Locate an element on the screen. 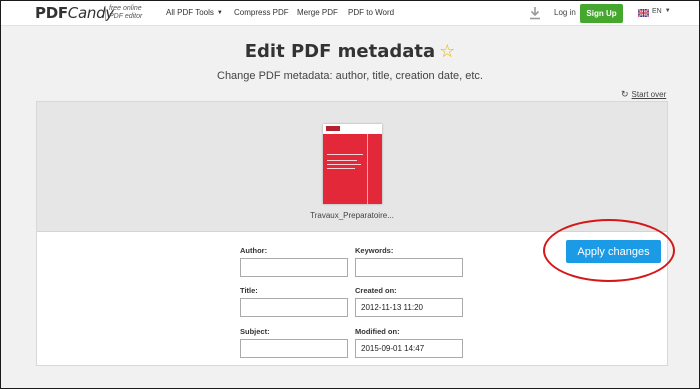 Image resolution: width=700 pixels, height=389 pixels. subject-input is located at coordinates (294, 348).